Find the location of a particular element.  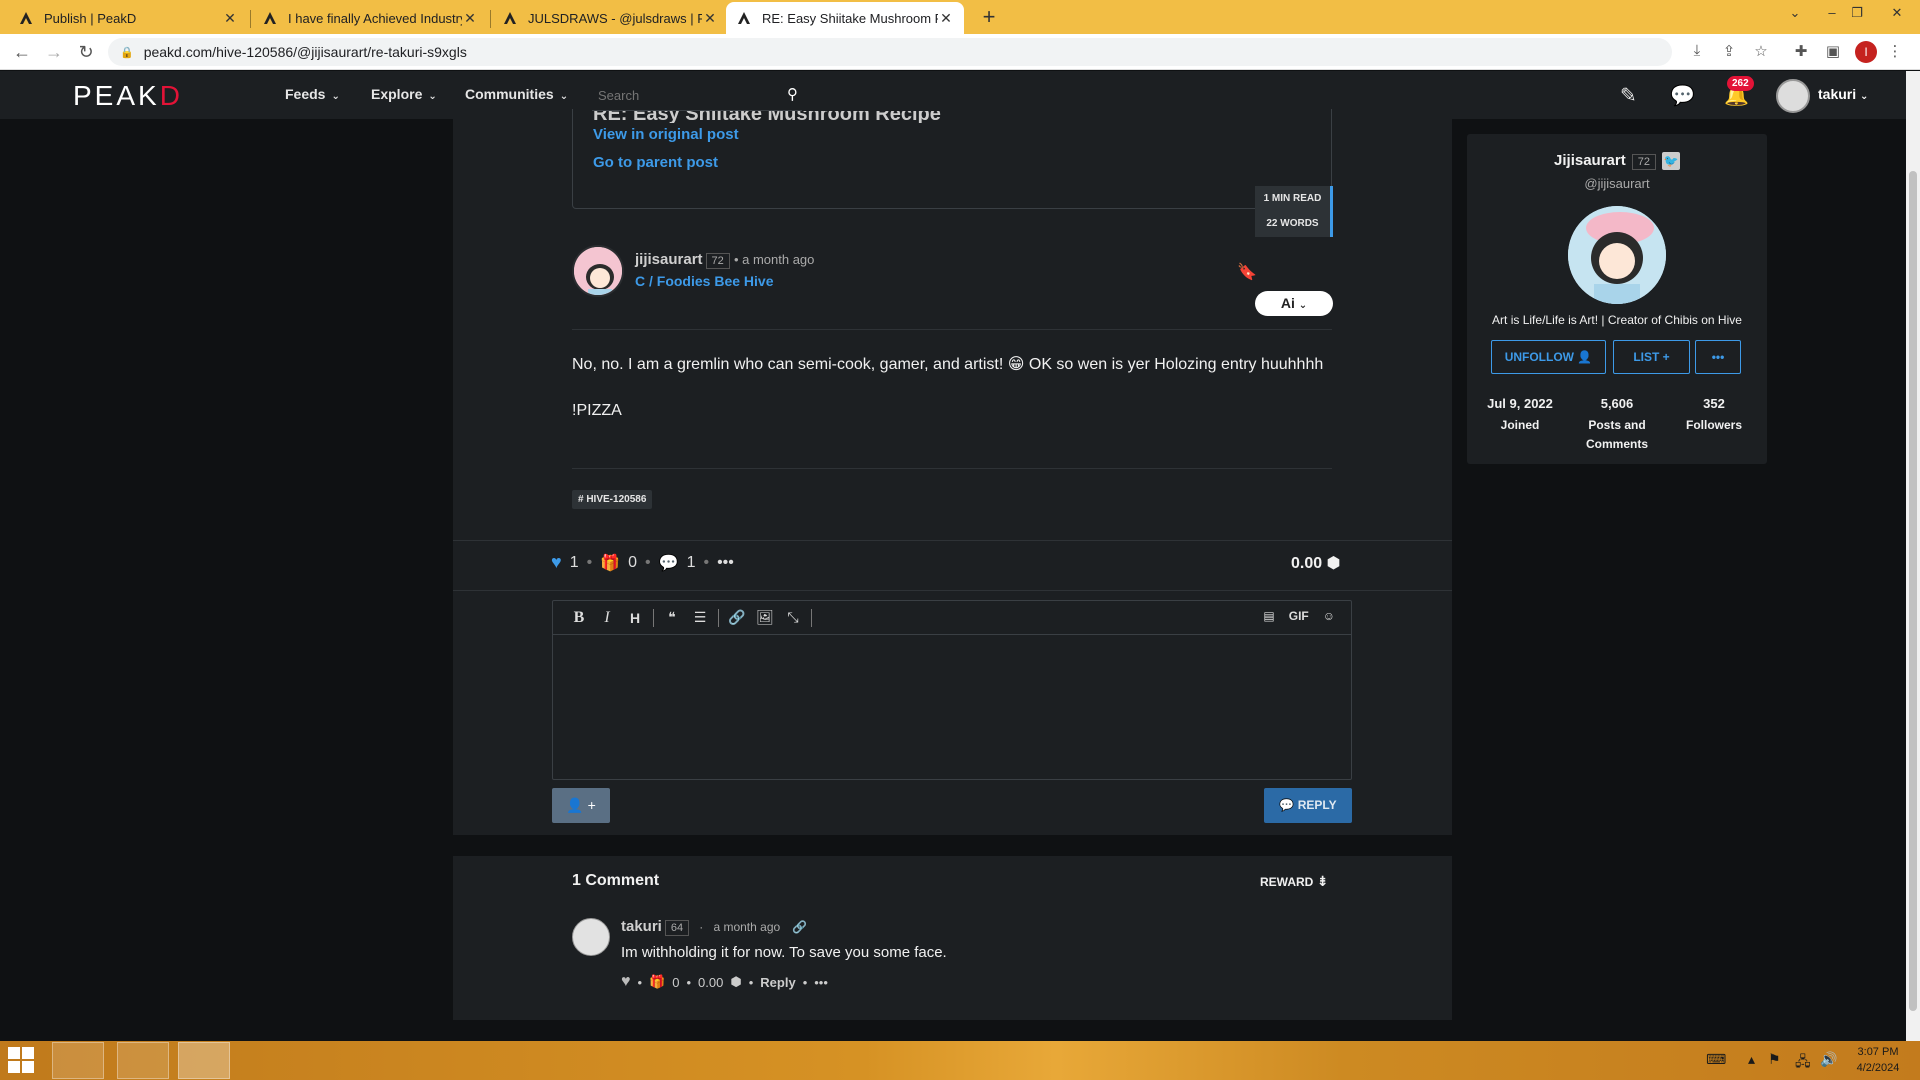

emoji-icon: ☺ is located at coordinates (1329, 616).